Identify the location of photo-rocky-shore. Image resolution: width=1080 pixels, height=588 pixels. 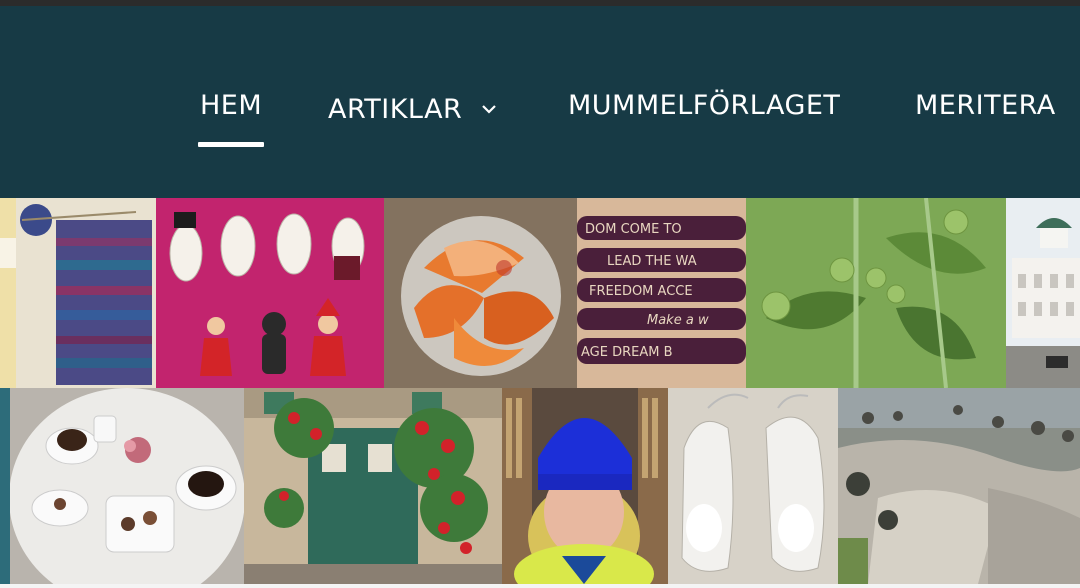
(959, 486).